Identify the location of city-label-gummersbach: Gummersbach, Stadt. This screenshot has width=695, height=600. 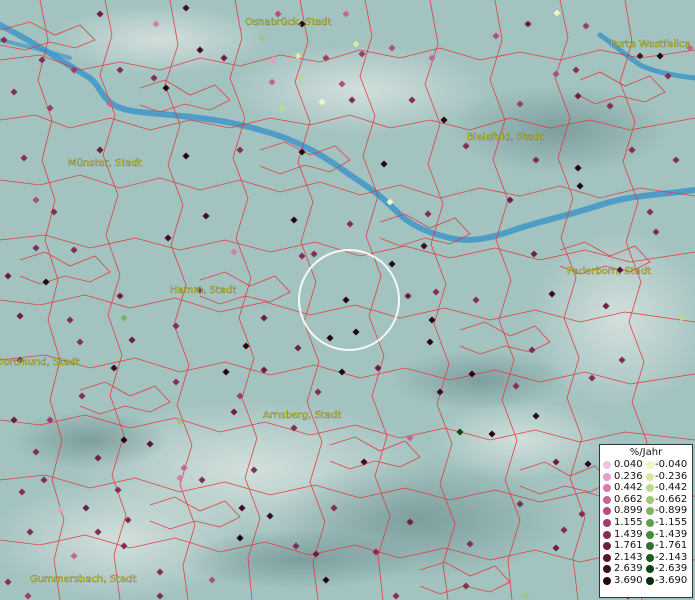
(83, 579).